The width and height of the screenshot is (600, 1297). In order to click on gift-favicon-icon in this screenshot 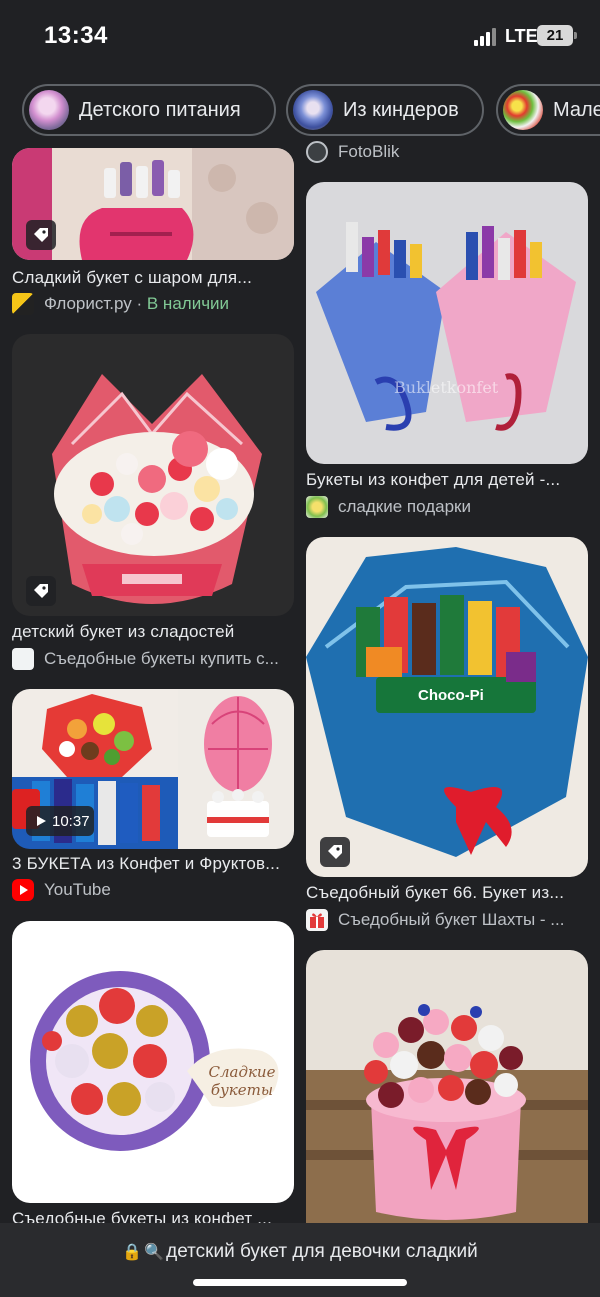, I will do `click(317, 920)`.